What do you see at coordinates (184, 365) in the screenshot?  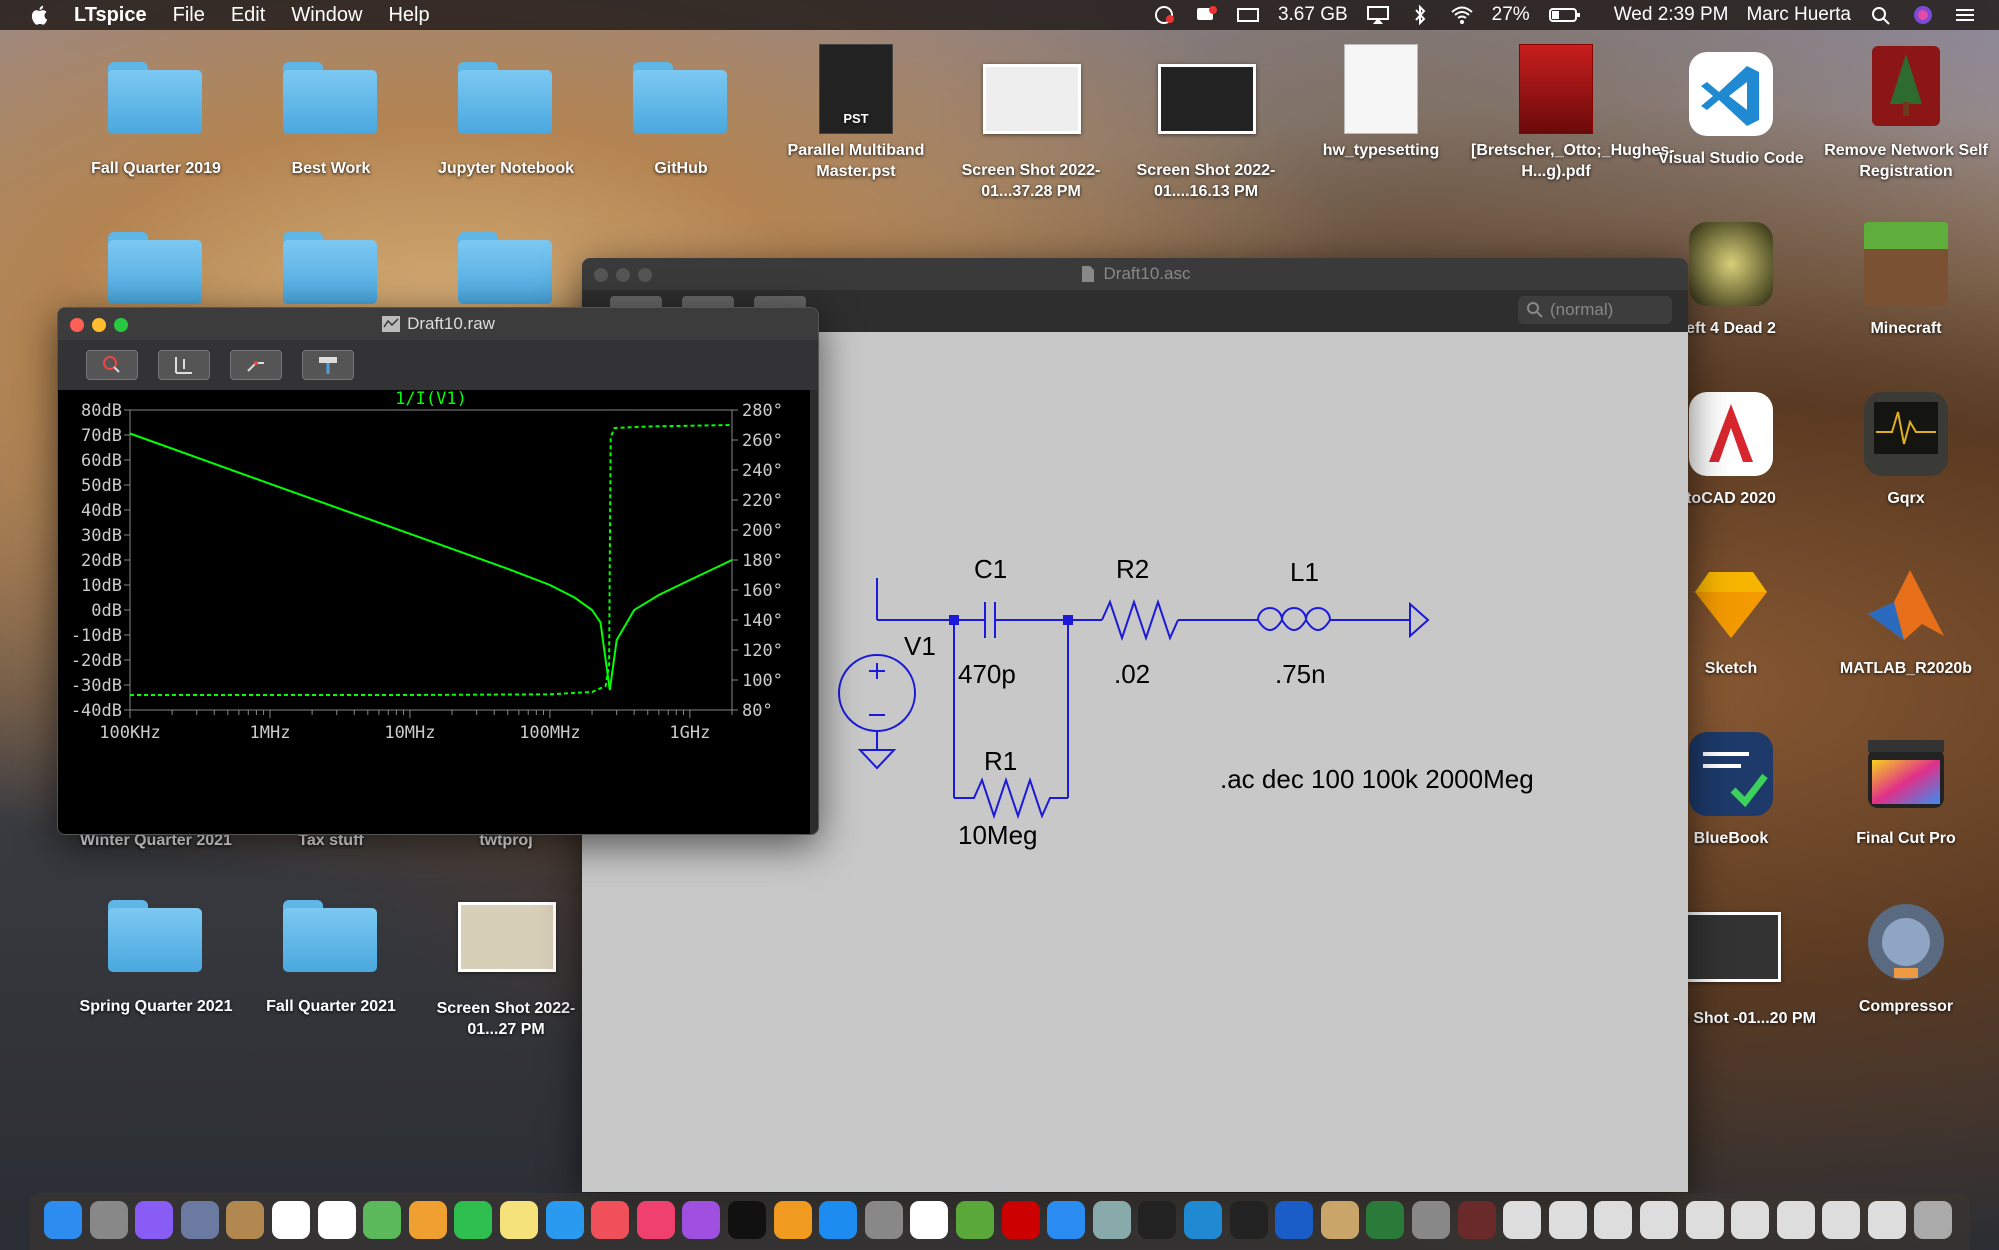 I see `autorange-button` at bounding box center [184, 365].